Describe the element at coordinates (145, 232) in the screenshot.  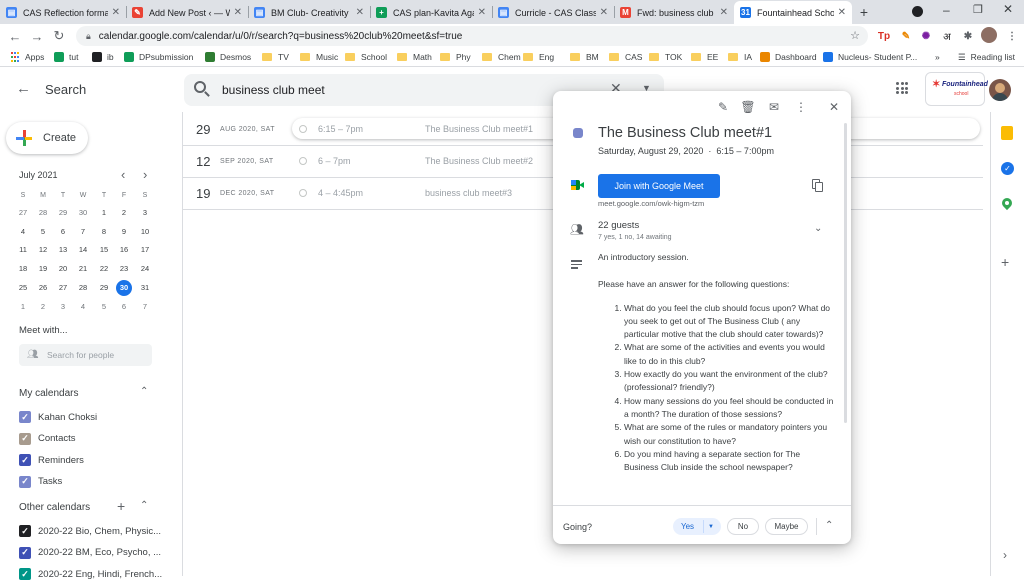
I see `mini-calendar-day: 10` at that location.